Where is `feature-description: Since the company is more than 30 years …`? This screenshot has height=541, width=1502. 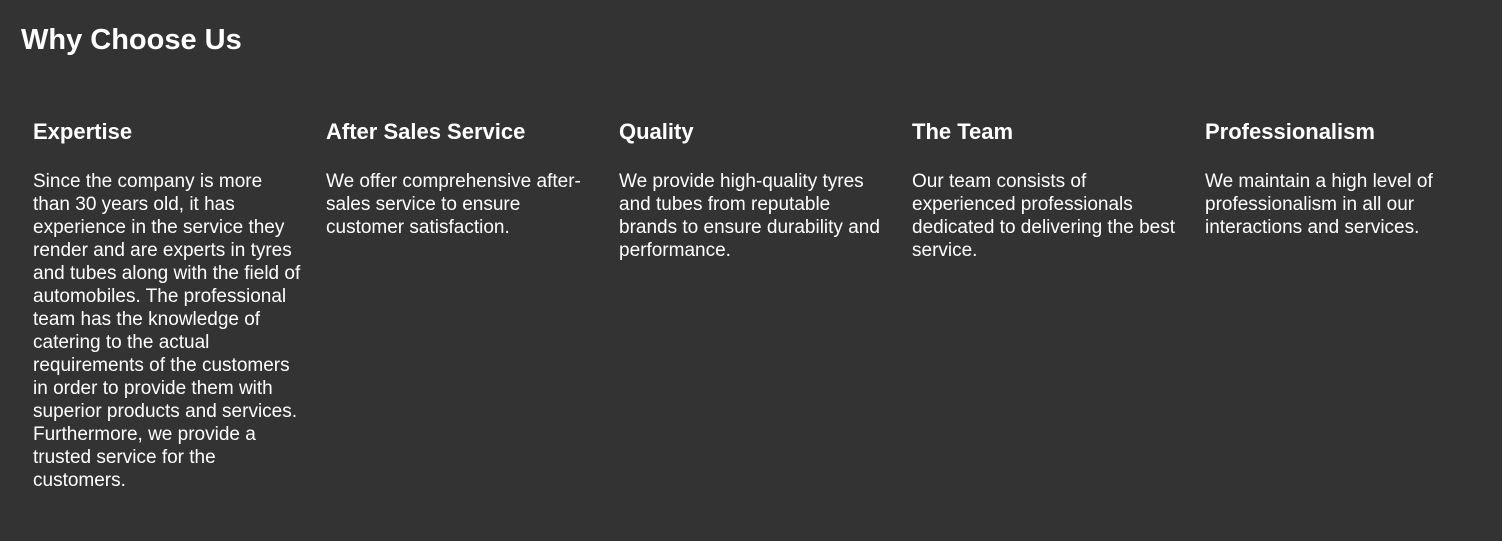
feature-description: Since the company is more than 30 years … is located at coordinates (167, 331).